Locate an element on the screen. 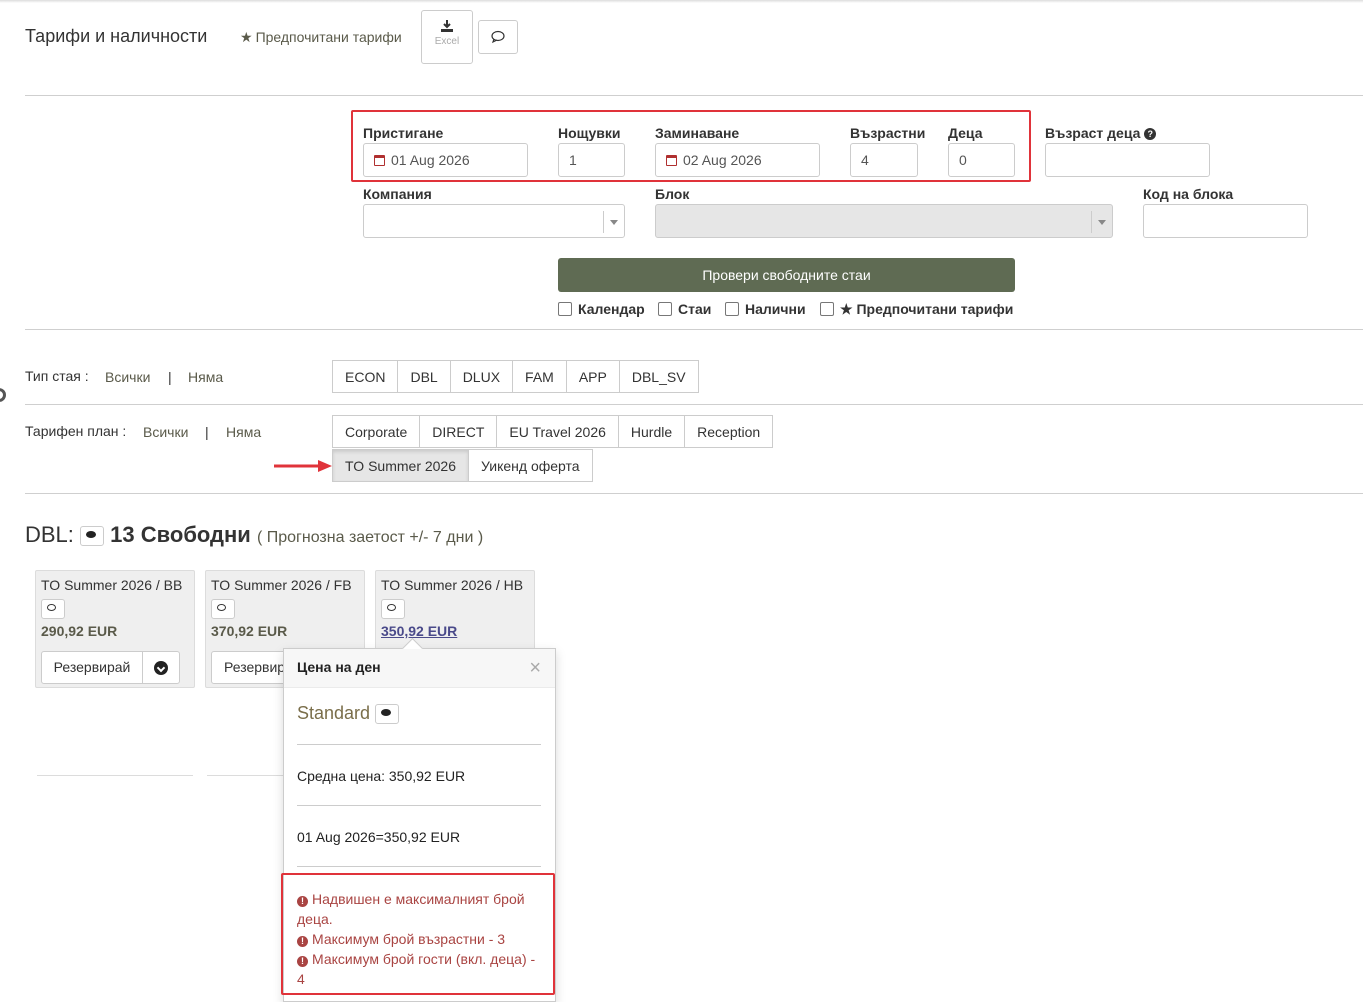 This screenshot has width=1363, height=1002. room-type-label: Тип стая : is located at coordinates (57, 376).